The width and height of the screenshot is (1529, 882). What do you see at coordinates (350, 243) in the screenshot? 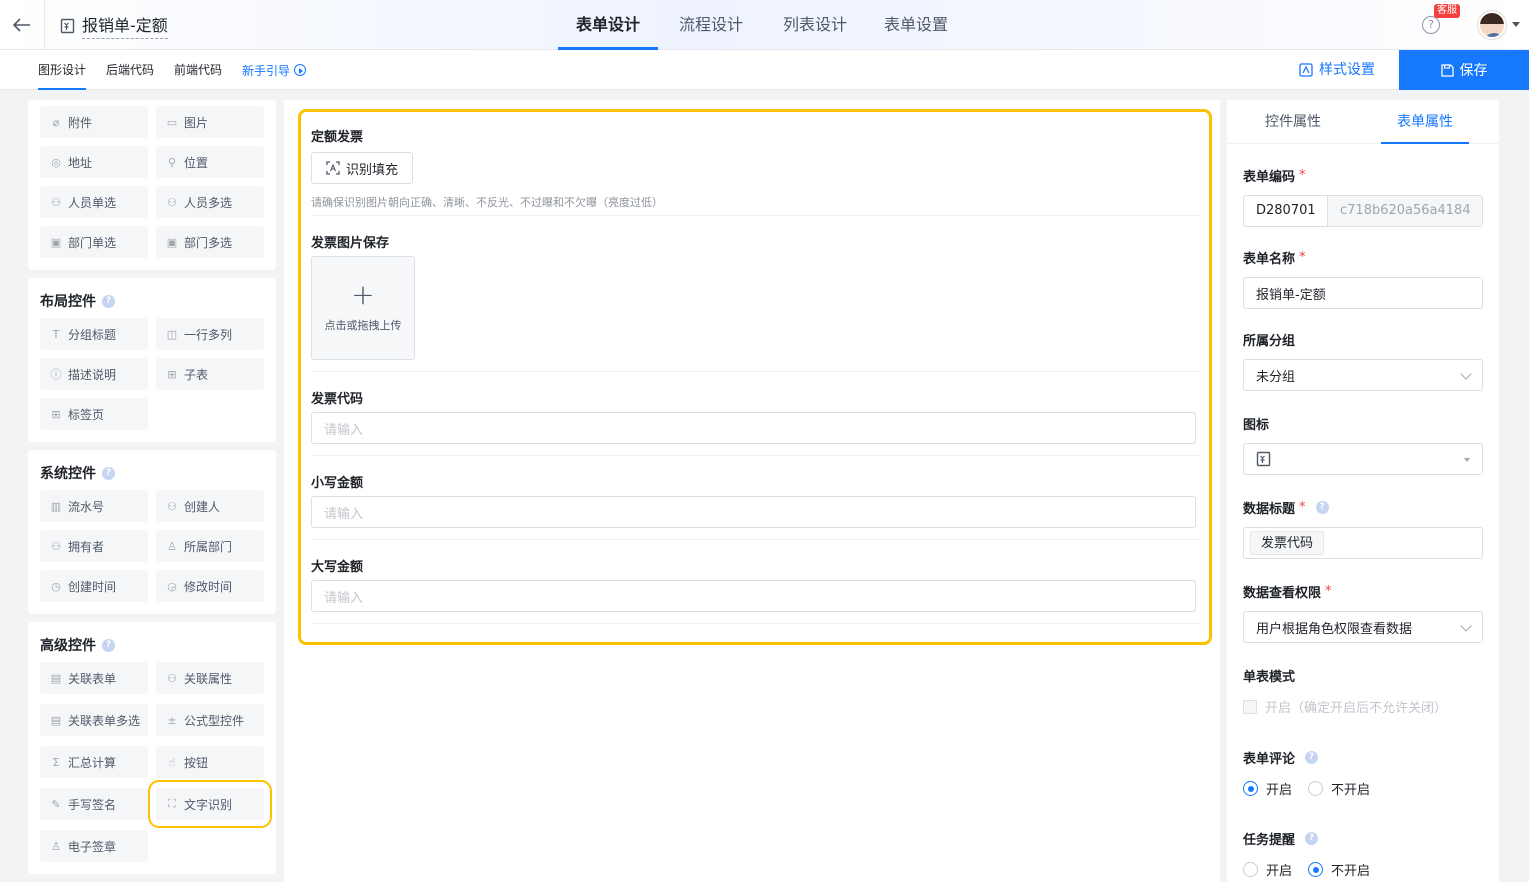
I see `field-label: 发票图片保存` at bounding box center [350, 243].